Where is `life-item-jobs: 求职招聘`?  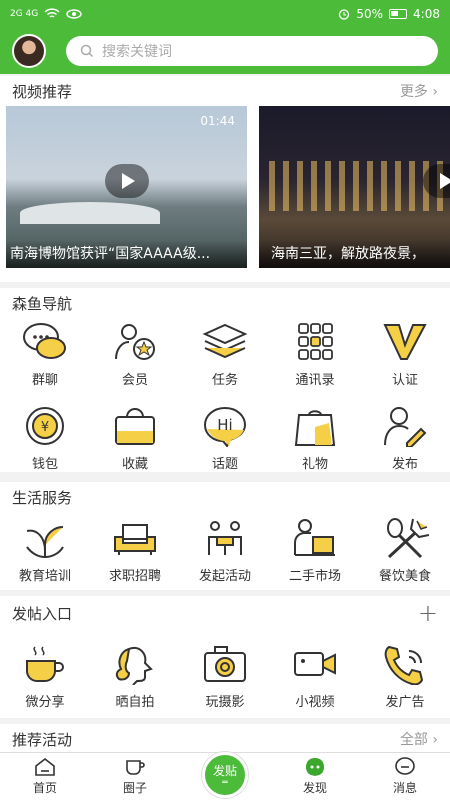 life-item-jobs: 求职招聘 is located at coordinates (135, 550).